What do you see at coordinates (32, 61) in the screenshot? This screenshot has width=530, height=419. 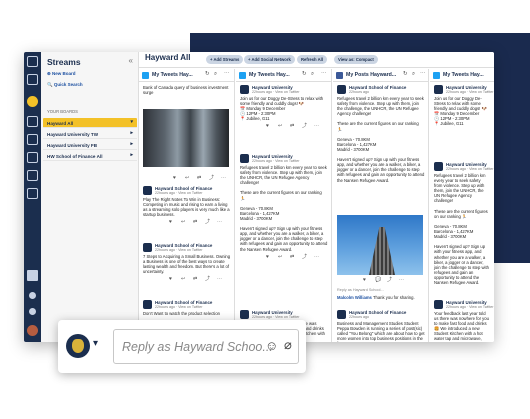 I see `owl-logo-icon` at bounding box center [32, 61].